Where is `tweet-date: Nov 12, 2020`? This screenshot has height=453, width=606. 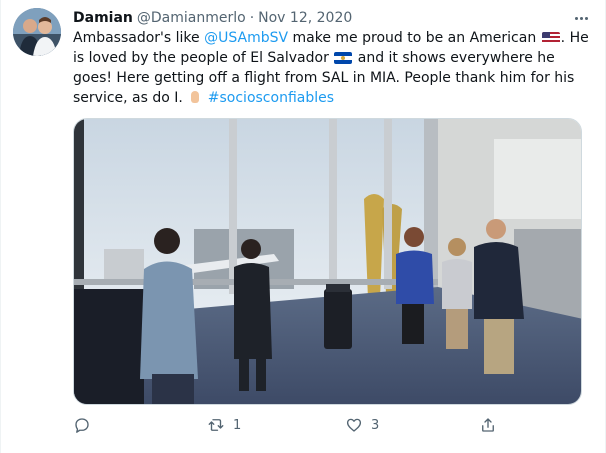 tweet-date: Nov 12, 2020 is located at coordinates (305, 18).